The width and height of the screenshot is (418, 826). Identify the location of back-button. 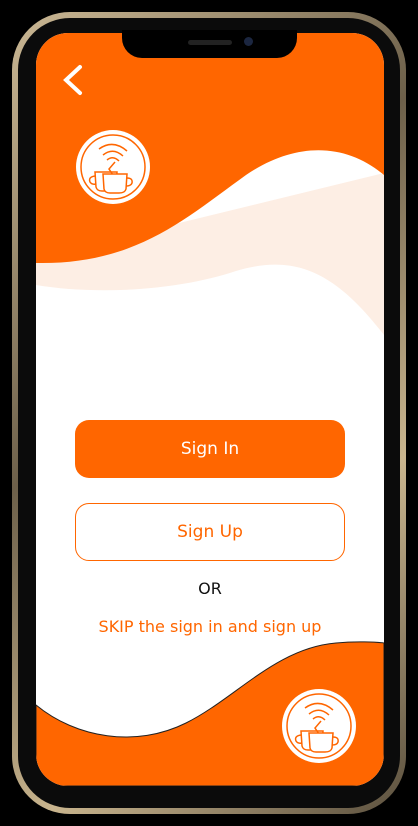
(75, 80).